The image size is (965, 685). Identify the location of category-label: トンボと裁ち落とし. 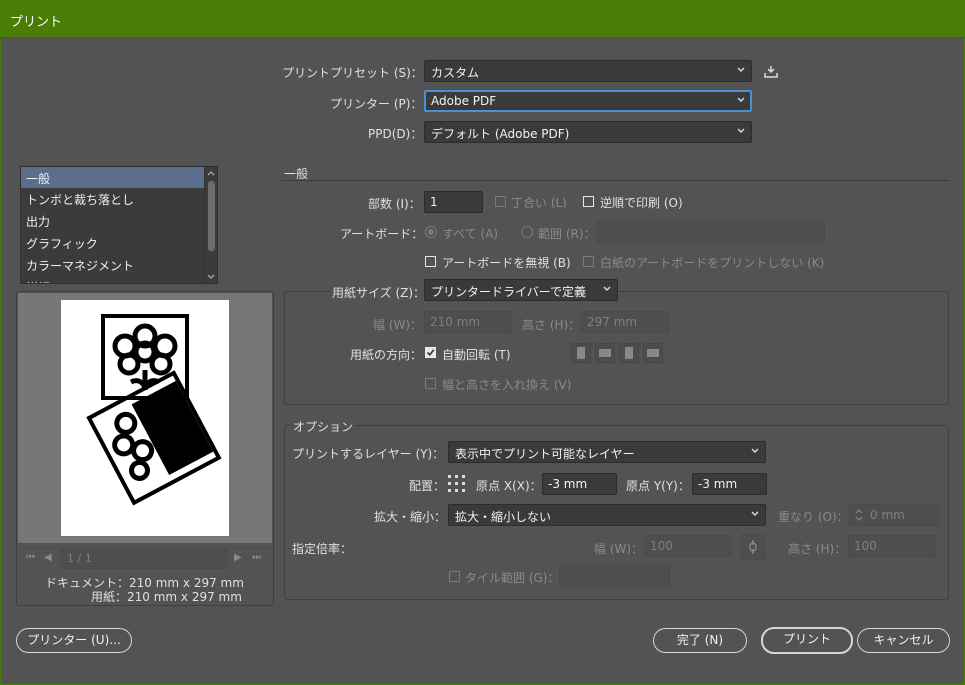
(80, 200).